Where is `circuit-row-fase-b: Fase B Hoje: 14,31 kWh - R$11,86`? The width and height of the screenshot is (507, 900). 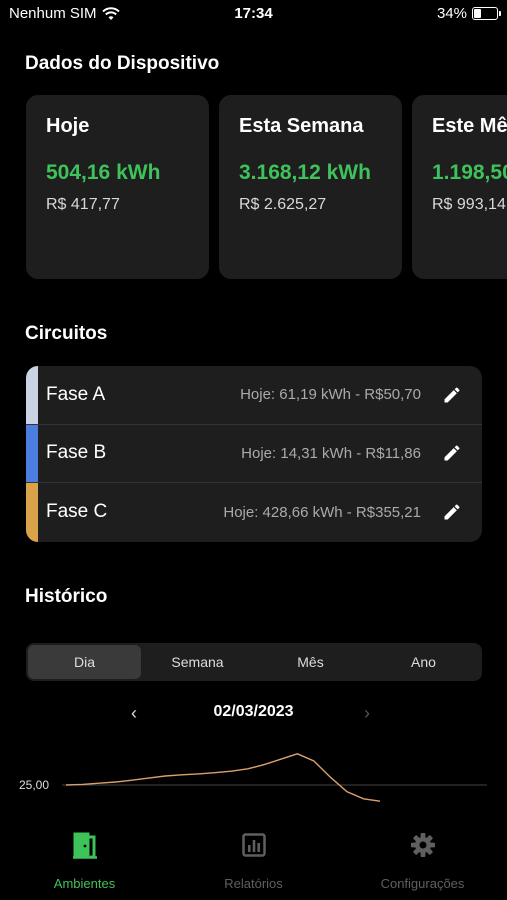
circuit-row-fase-b: Fase B Hoje: 14,31 kWh - R$11,86 is located at coordinates (254, 454).